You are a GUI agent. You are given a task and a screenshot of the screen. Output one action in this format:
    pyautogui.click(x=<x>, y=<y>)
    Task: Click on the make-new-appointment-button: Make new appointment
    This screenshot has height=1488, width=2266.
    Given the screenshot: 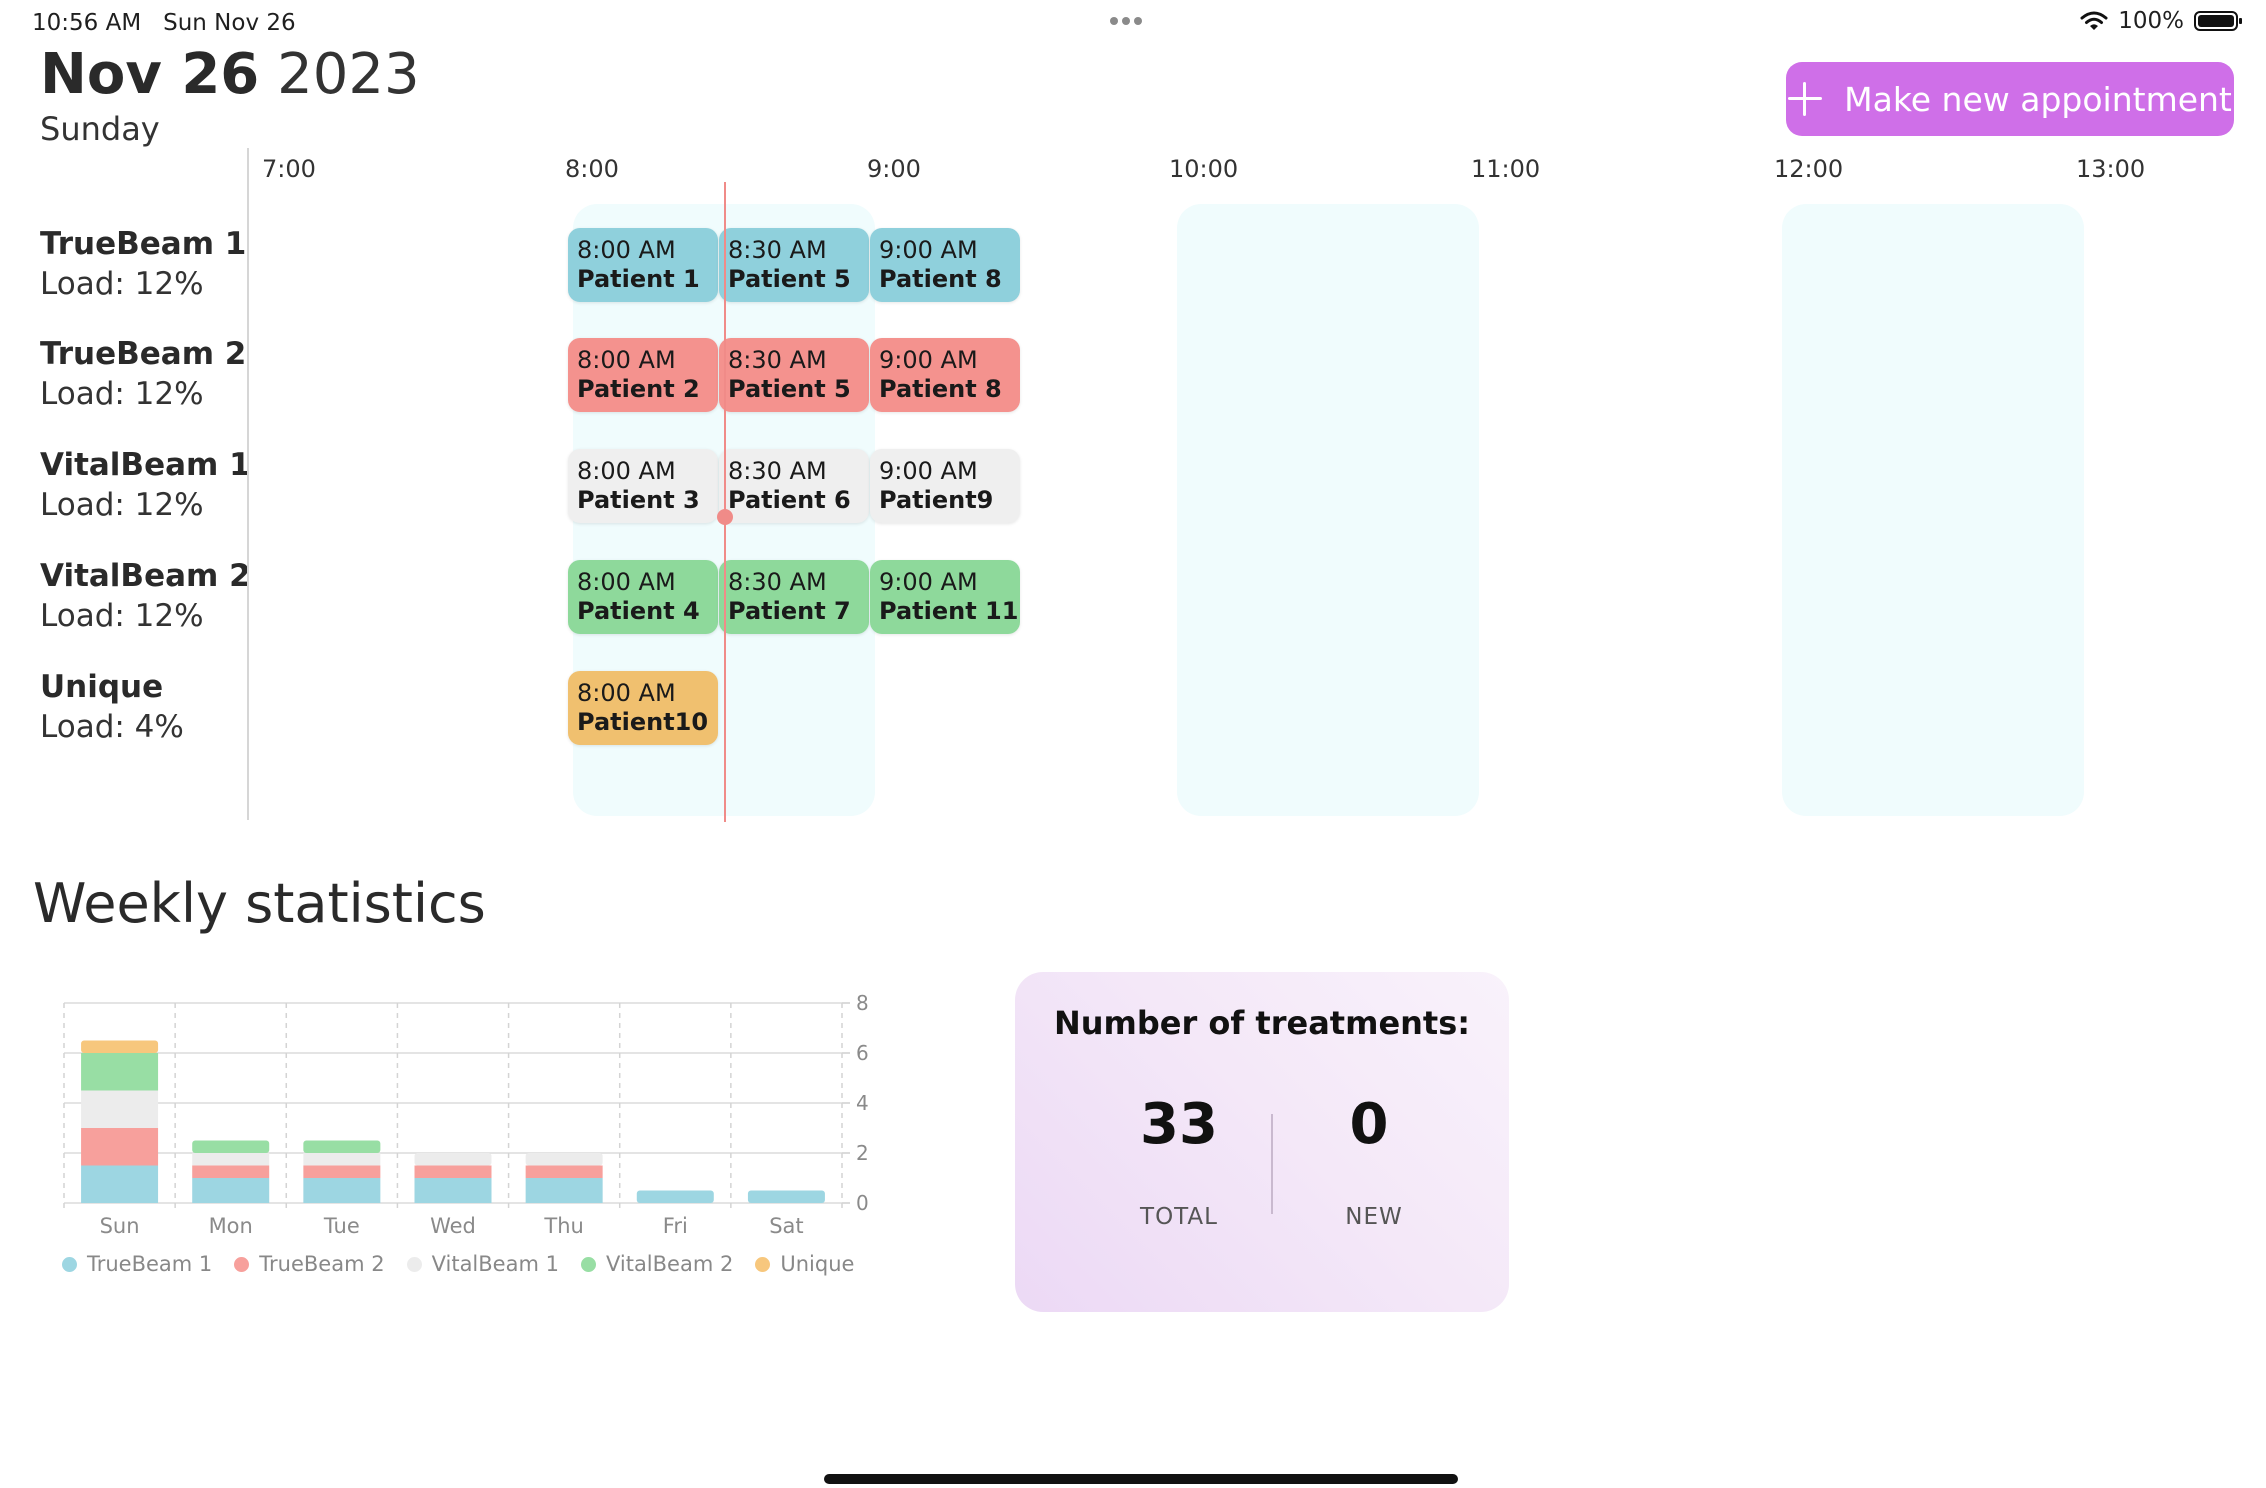 What is the action you would take?
    pyautogui.click(x=2010, y=99)
    